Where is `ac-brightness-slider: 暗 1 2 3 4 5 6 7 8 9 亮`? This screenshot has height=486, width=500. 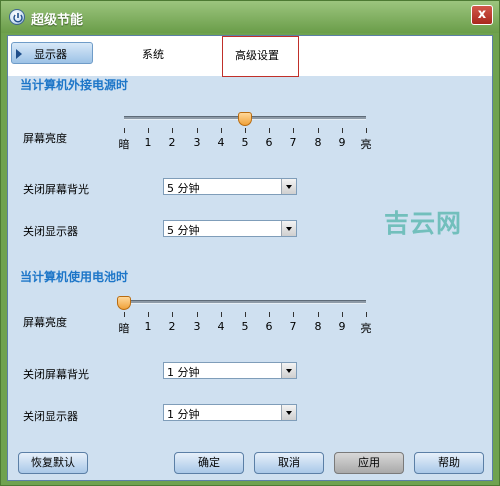 ac-brightness-slider: 暗 1 2 3 4 5 6 7 8 9 亮 is located at coordinates (251, 133).